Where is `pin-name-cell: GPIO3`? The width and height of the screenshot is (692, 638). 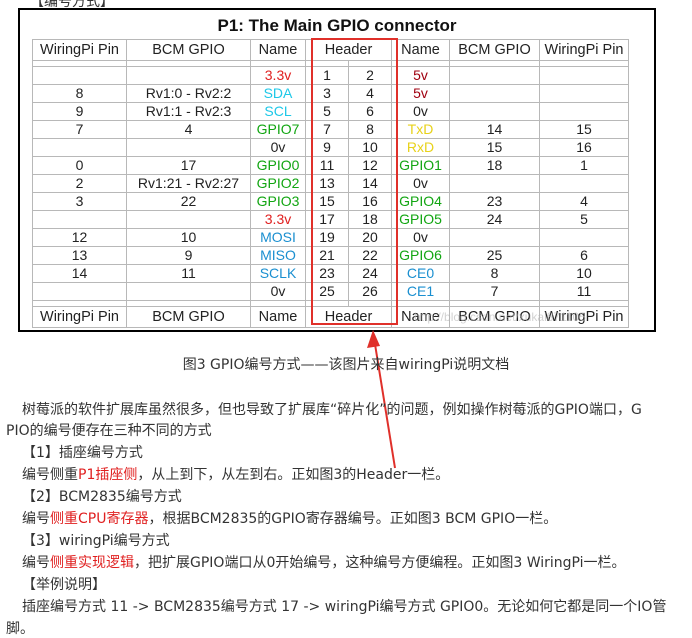 pin-name-cell: GPIO3 is located at coordinates (278, 201).